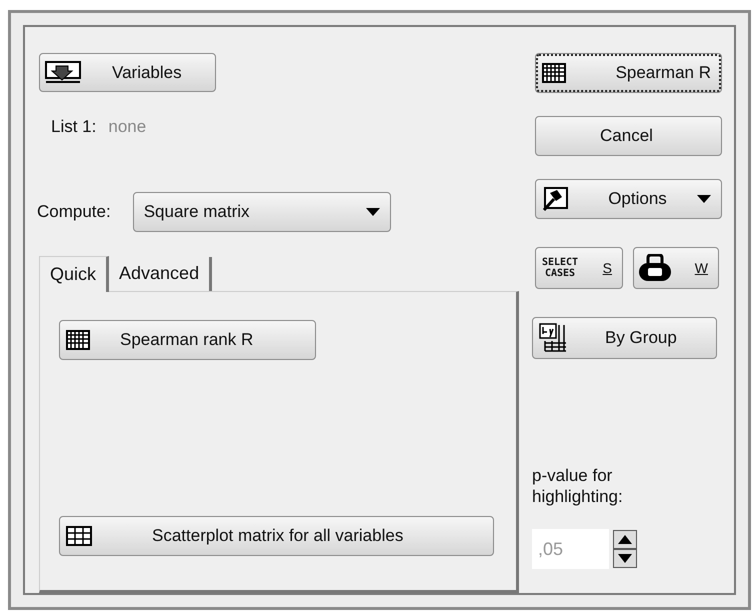  Describe the element at coordinates (655, 268) in the screenshot. I see `weight-icon` at that location.